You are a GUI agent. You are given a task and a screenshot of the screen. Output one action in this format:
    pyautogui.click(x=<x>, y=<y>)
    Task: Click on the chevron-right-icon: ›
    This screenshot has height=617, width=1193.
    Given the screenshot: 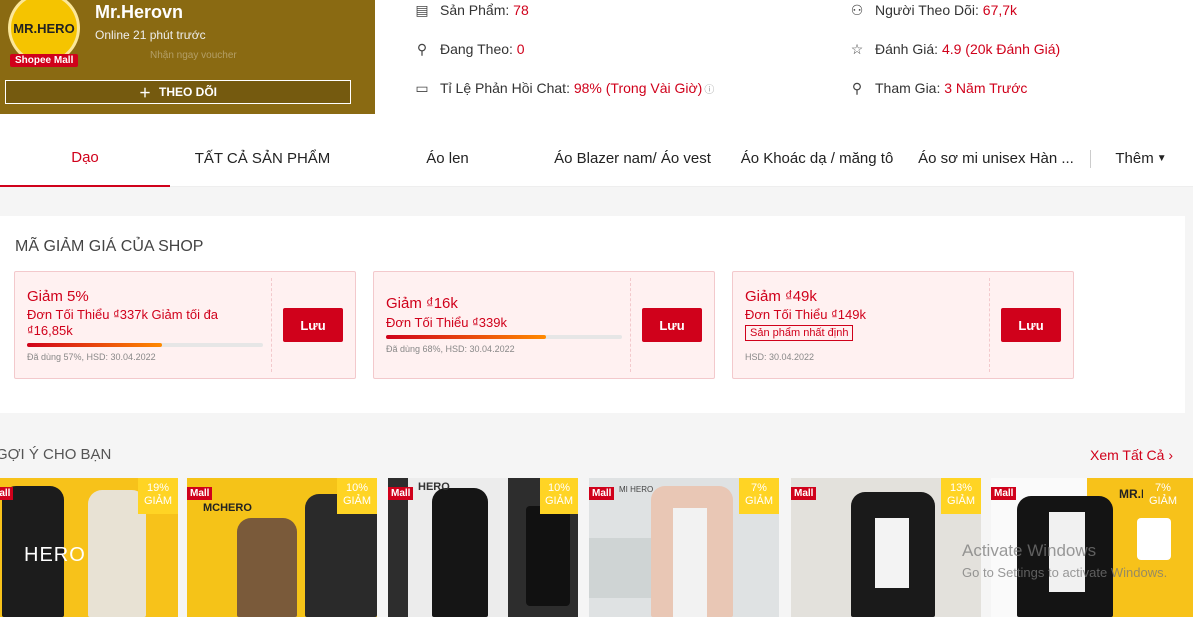 What is the action you would take?
    pyautogui.click(x=1170, y=455)
    